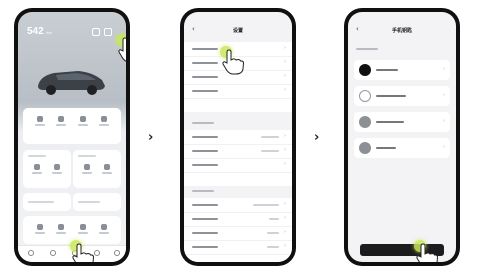 The width and height of the screenshot is (478, 272). I want to click on info-card-left, so click(47, 202).